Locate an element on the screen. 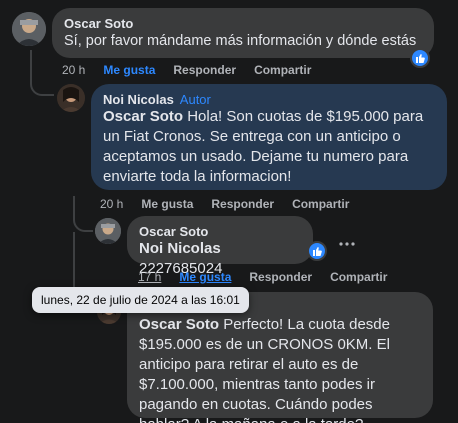 This screenshot has height=423, width=458. comment-bubble: Oscar Soto Noi Nicolas 2227685024 is located at coordinates (220, 246).